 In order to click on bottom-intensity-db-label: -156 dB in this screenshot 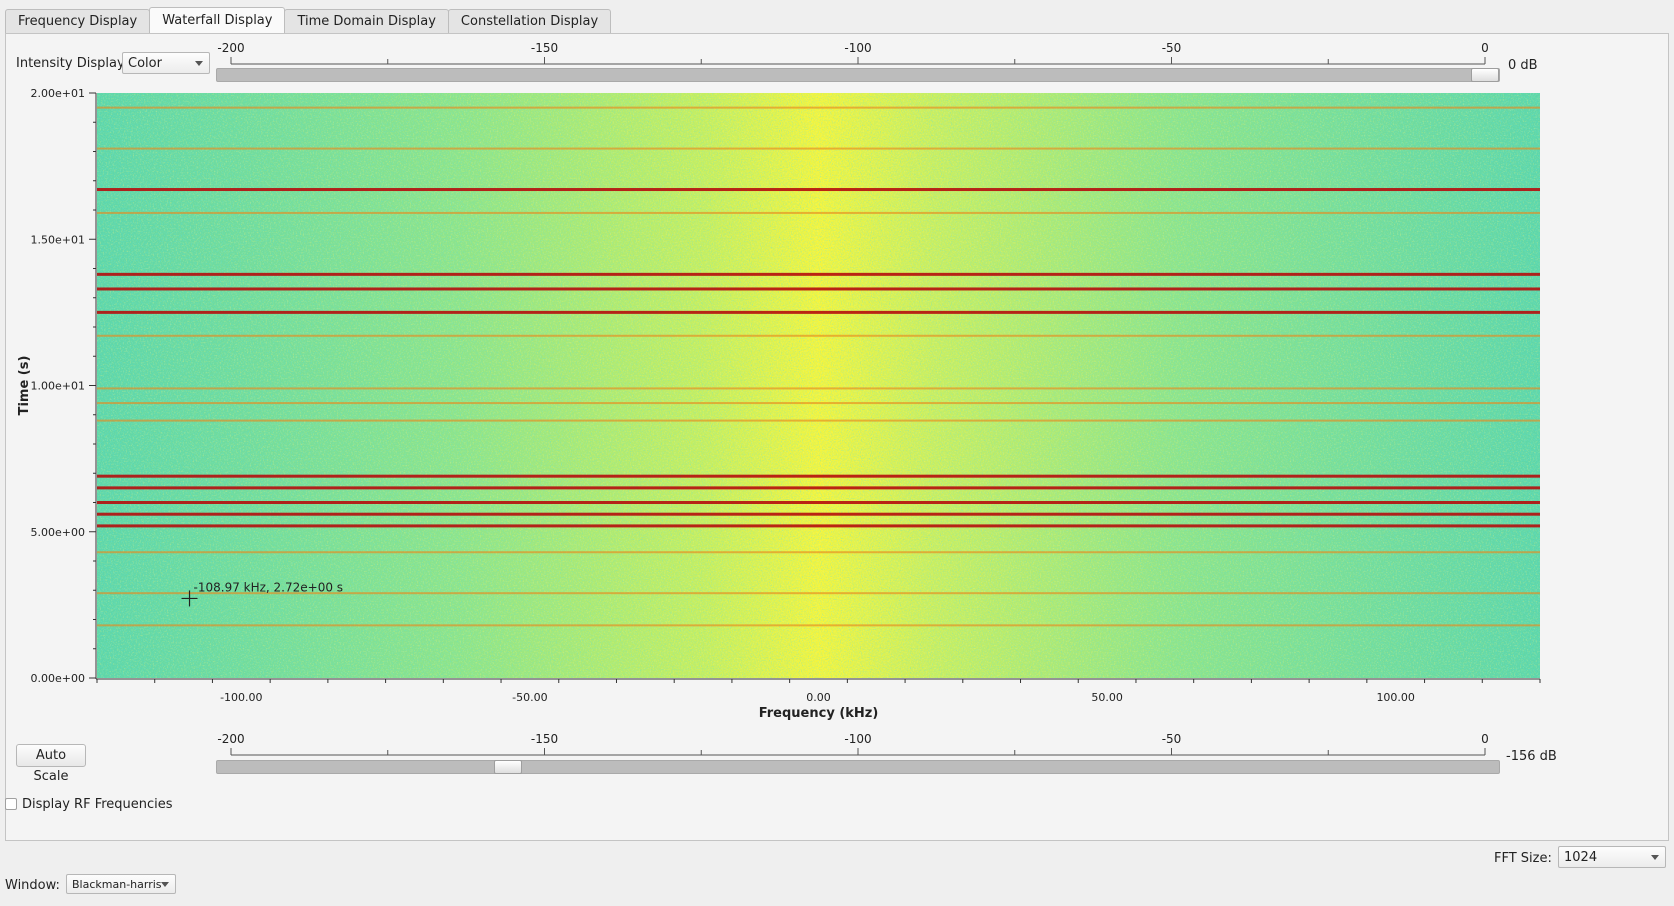, I will do `click(1531, 756)`.